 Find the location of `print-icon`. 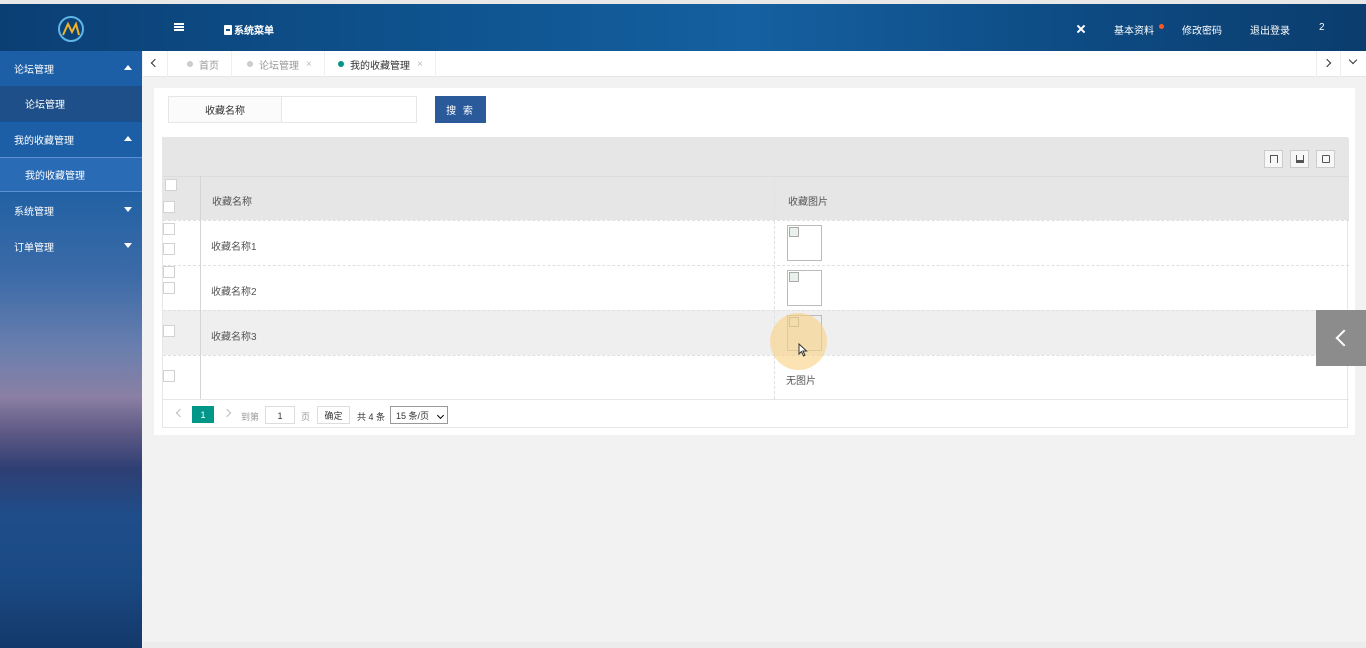

print-icon is located at coordinates (1326, 159).